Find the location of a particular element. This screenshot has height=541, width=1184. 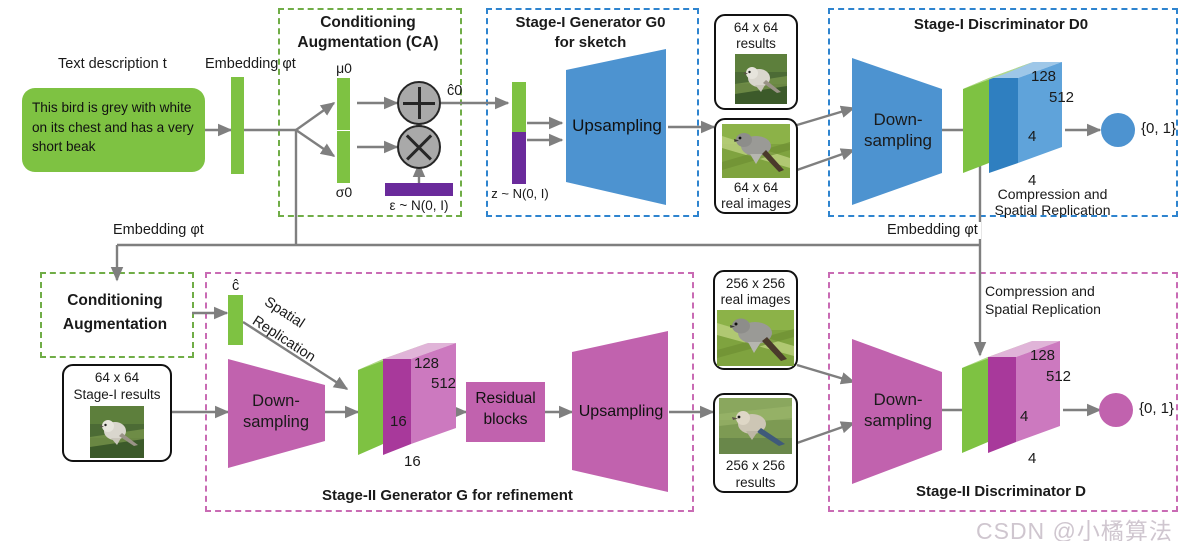

stage2-gen-cube-depth2-label: 16 is located at coordinates (412, 461).